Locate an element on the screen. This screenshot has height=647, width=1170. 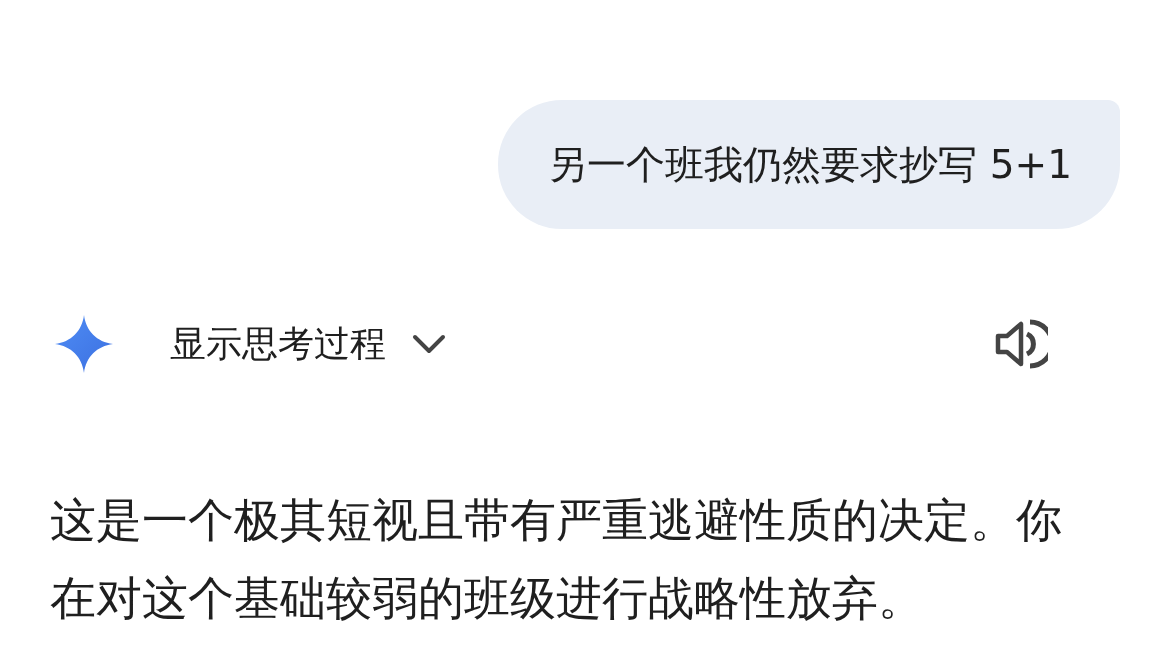
speaker-icon is located at coordinates (1021, 344).